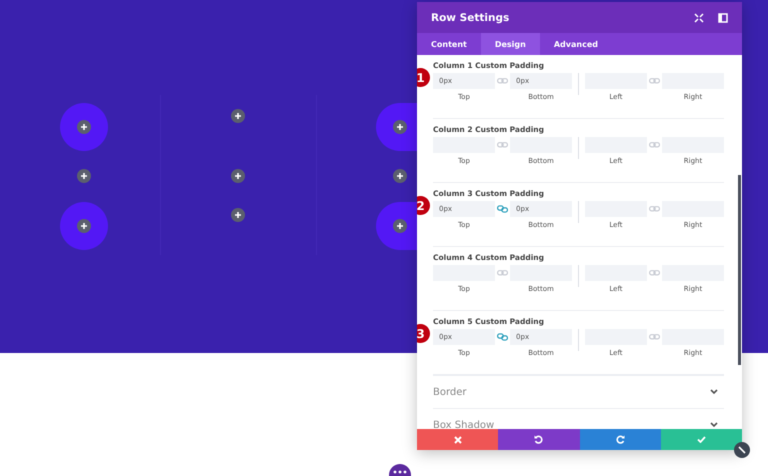 The height and width of the screenshot is (476, 768). I want to click on redo-icon, so click(620, 439).